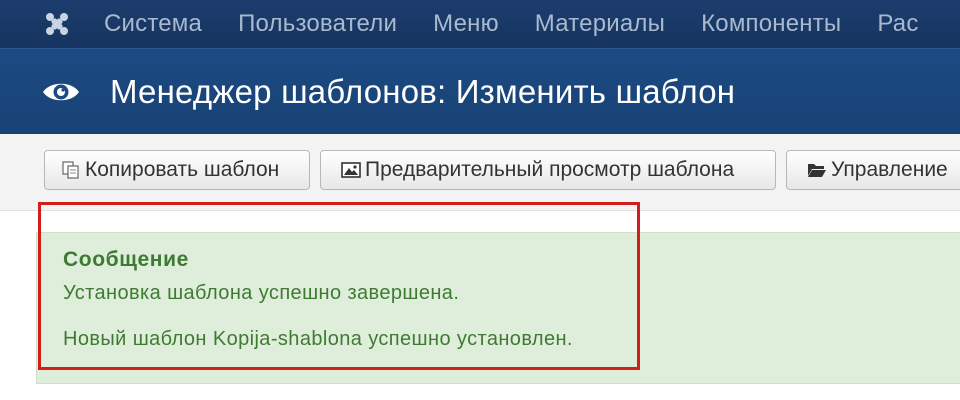  I want to click on manage-folders-button: Управление, so click(873, 170).